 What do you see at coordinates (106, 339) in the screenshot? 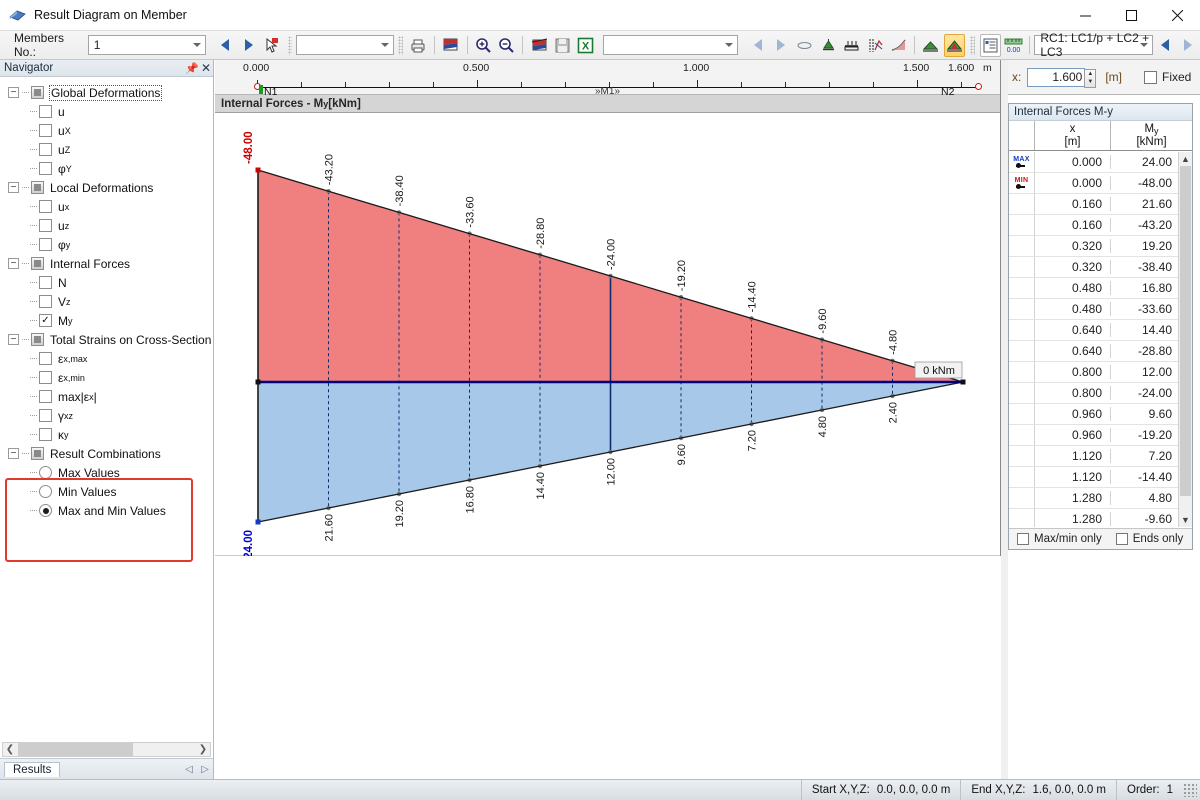
I see `tree-group-header: − Total Strains on Cross-Section` at bounding box center [106, 339].